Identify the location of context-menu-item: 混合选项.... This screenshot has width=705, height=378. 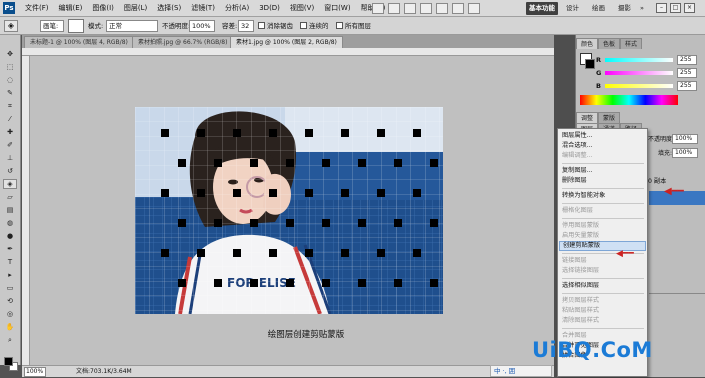
(602, 146).